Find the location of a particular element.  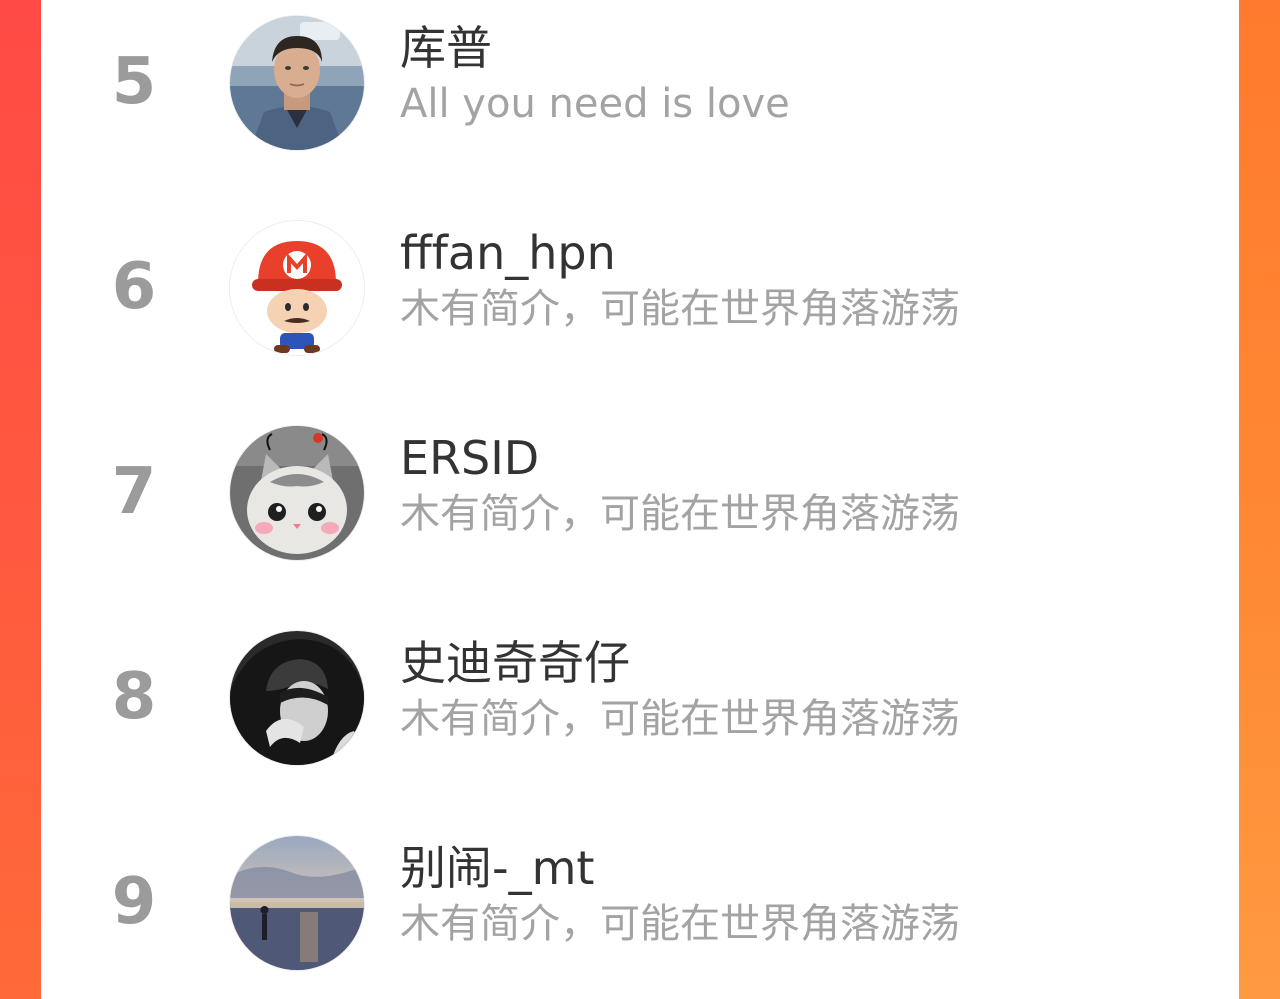

cat-avatar-icon is located at coordinates (297, 493).